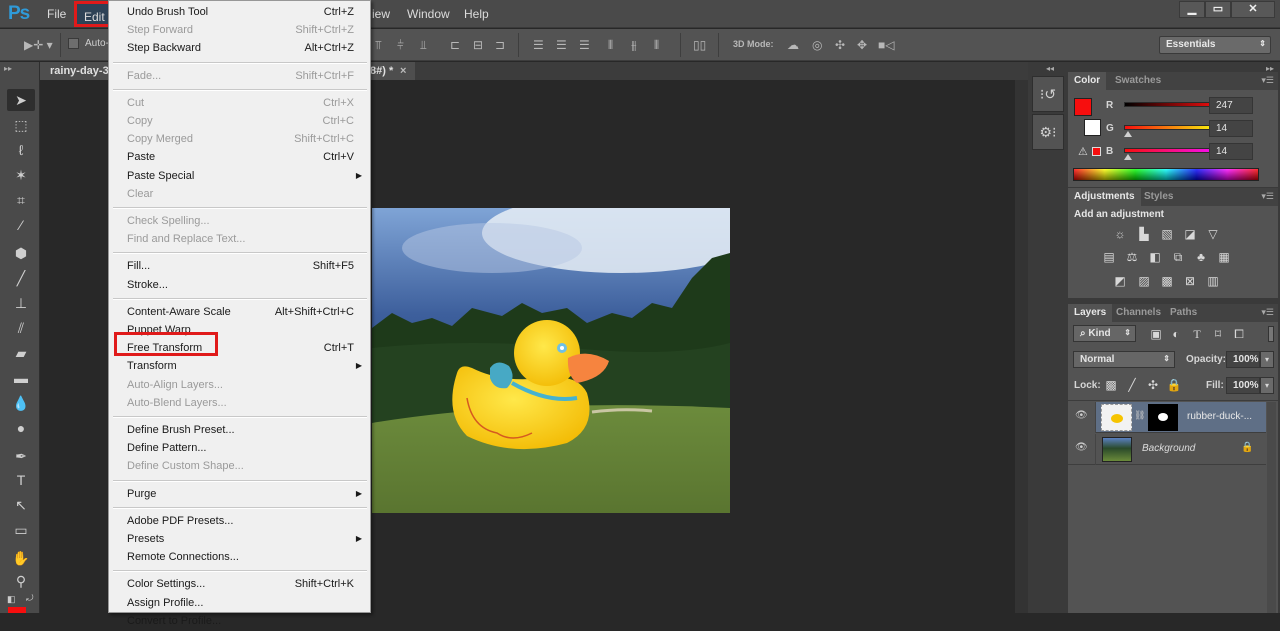 The image size is (1280, 631). What do you see at coordinates (1271, 334) in the screenshot?
I see `filter-toggle` at bounding box center [1271, 334].